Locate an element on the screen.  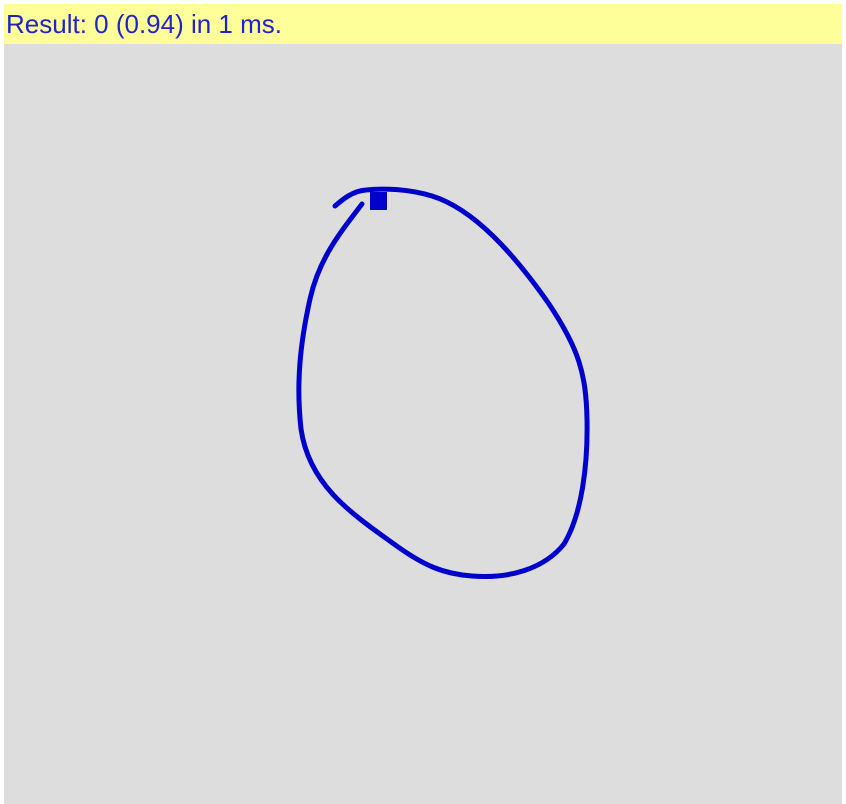
stroke-end-square-icon is located at coordinates (378, 201).